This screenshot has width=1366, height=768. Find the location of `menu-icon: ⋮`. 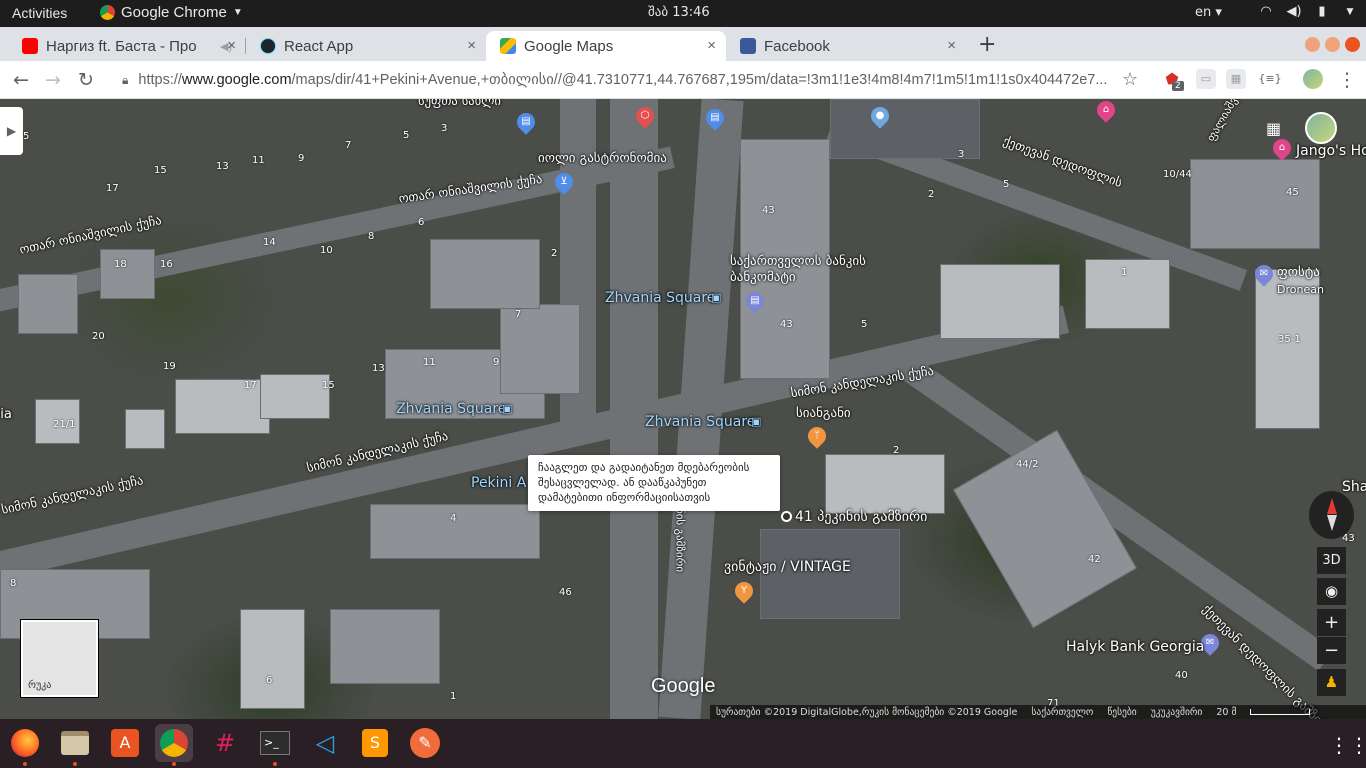

menu-icon: ⋮ is located at coordinates (1347, 80).